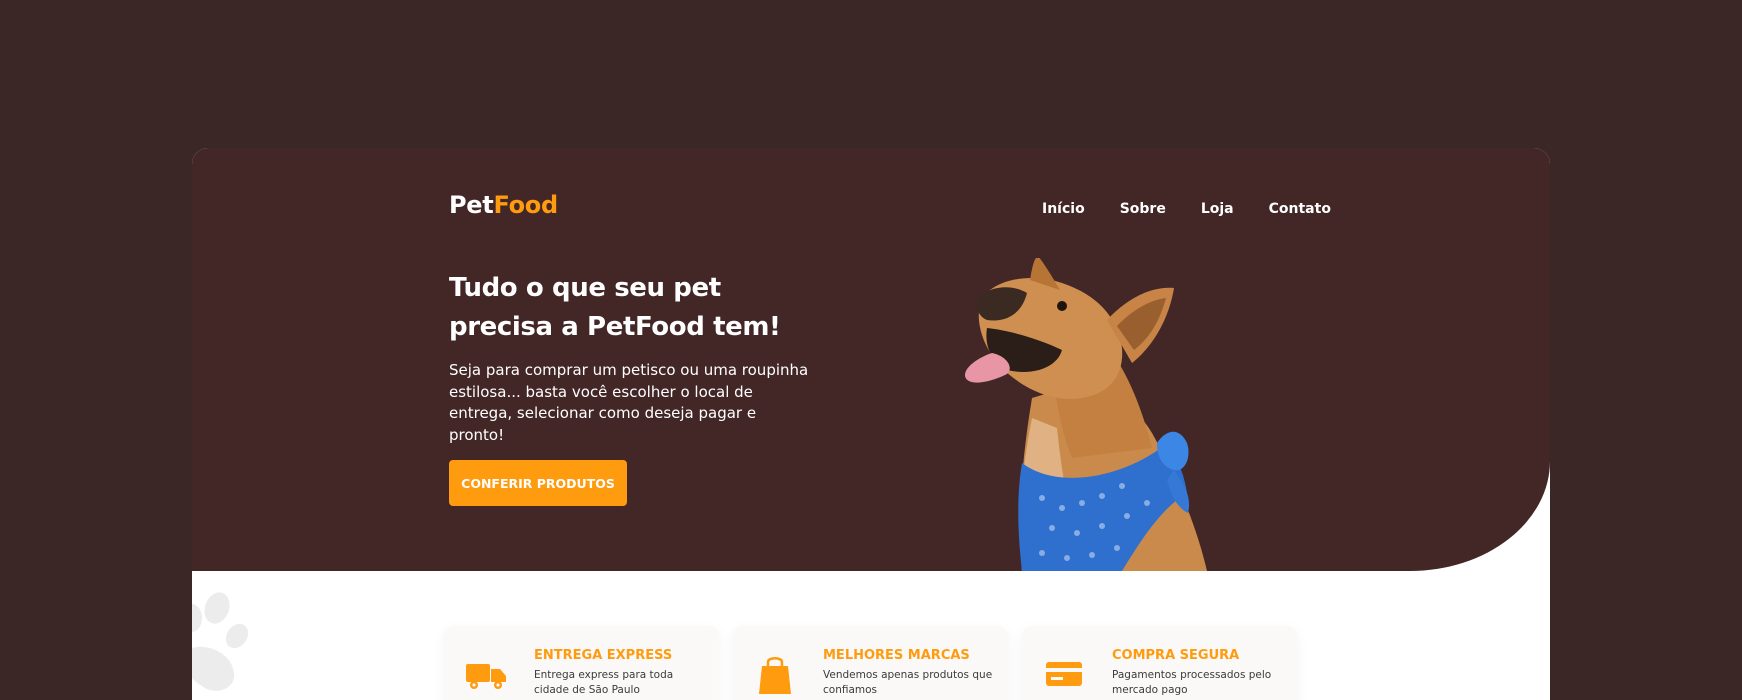 This screenshot has height=700, width=1742. I want to click on logo-text-pet: Pet, so click(471, 205).